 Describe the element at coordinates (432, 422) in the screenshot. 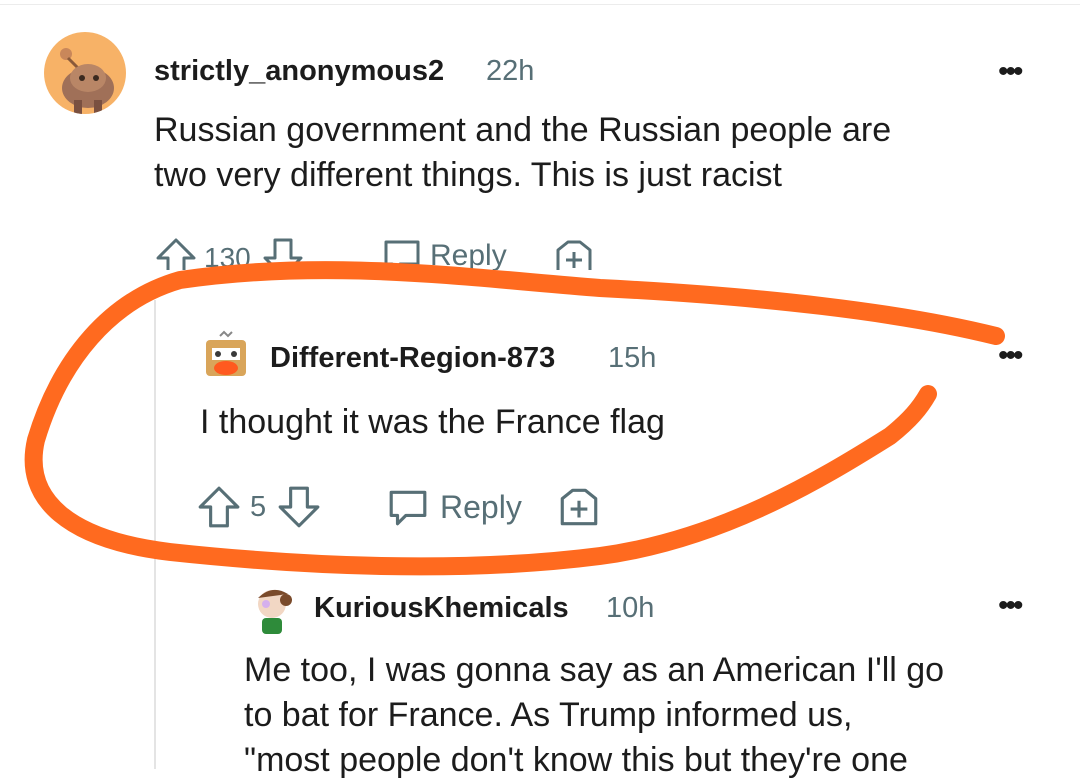

I see `comment-body-line: I thought it was the France flag` at that location.